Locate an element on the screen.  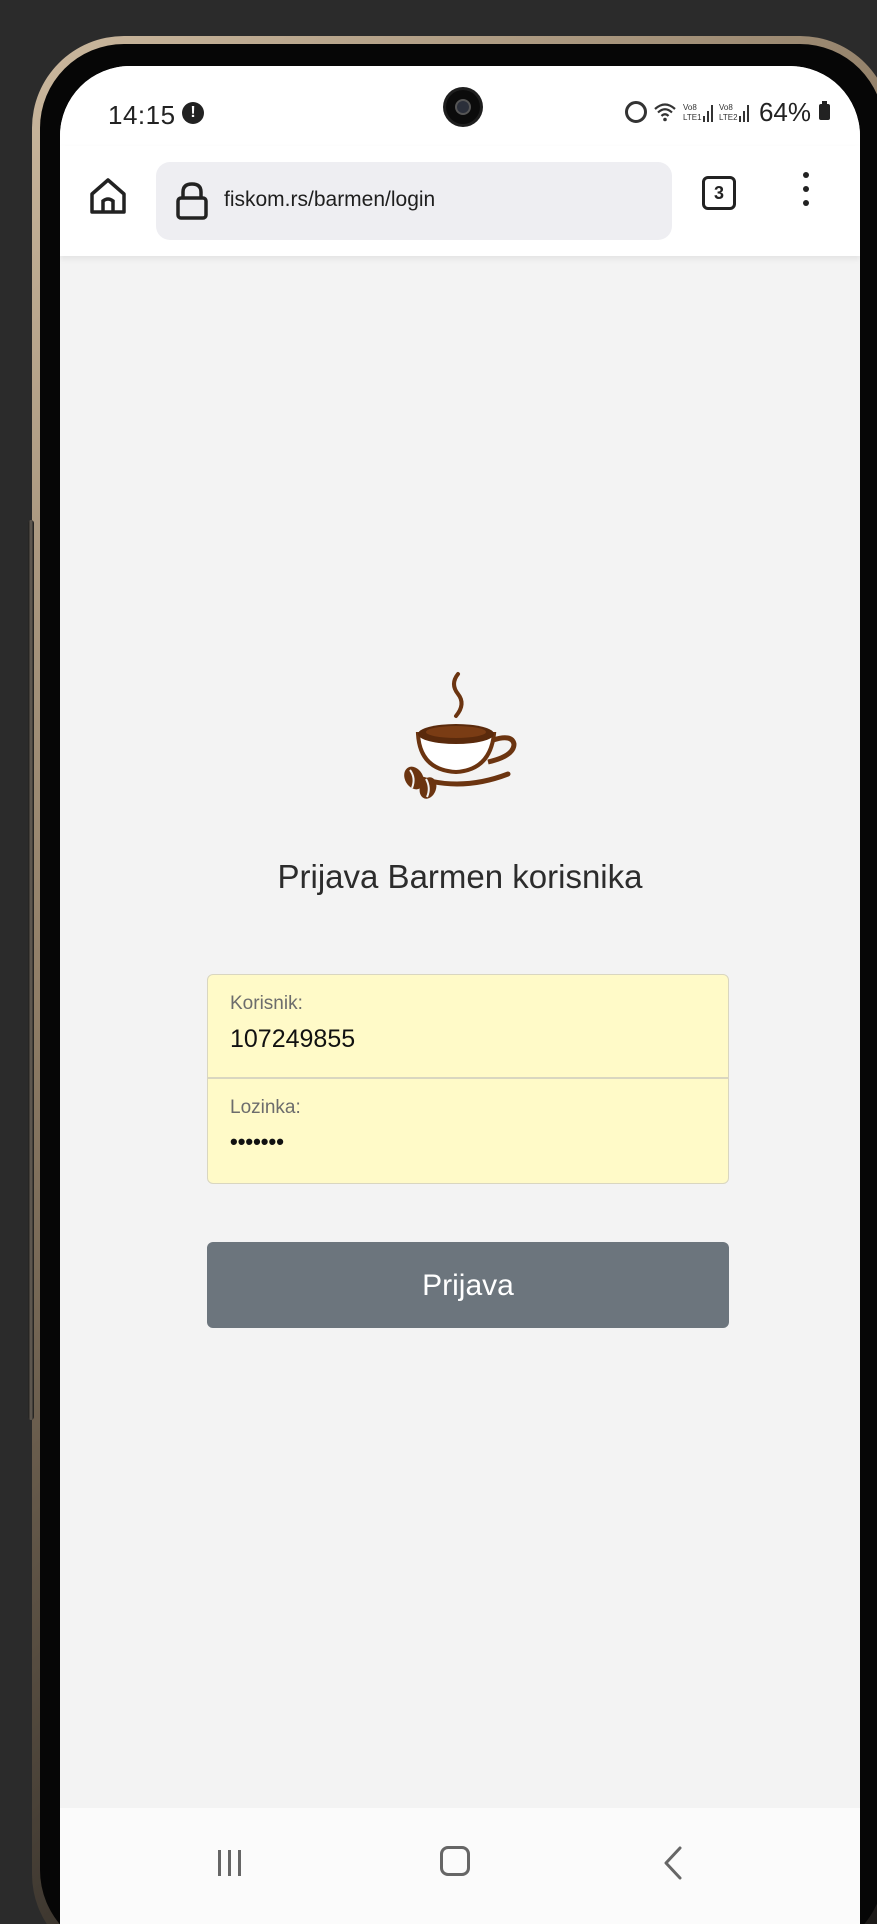
front-camera is located at coordinates (463, 107).